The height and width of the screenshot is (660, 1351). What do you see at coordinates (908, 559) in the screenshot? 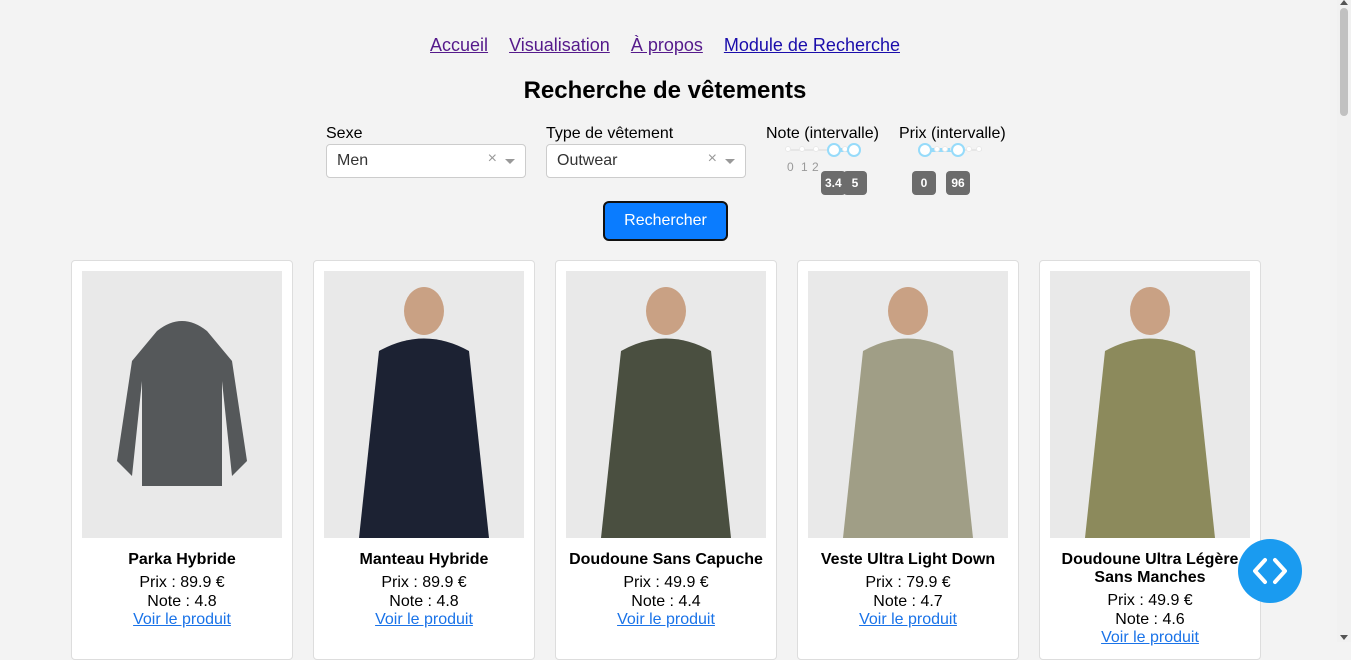
I see `product-name: Veste Ultra Light Down` at bounding box center [908, 559].